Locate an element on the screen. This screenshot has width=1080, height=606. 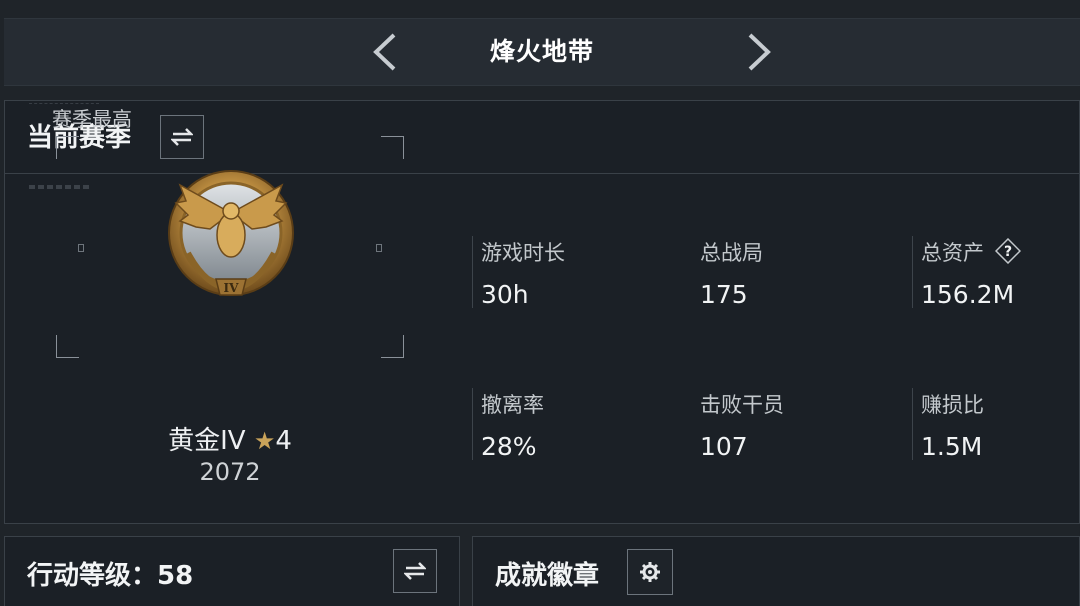
stat-operators-defeated: 击败干员 107 is located at coordinates (792, 424).